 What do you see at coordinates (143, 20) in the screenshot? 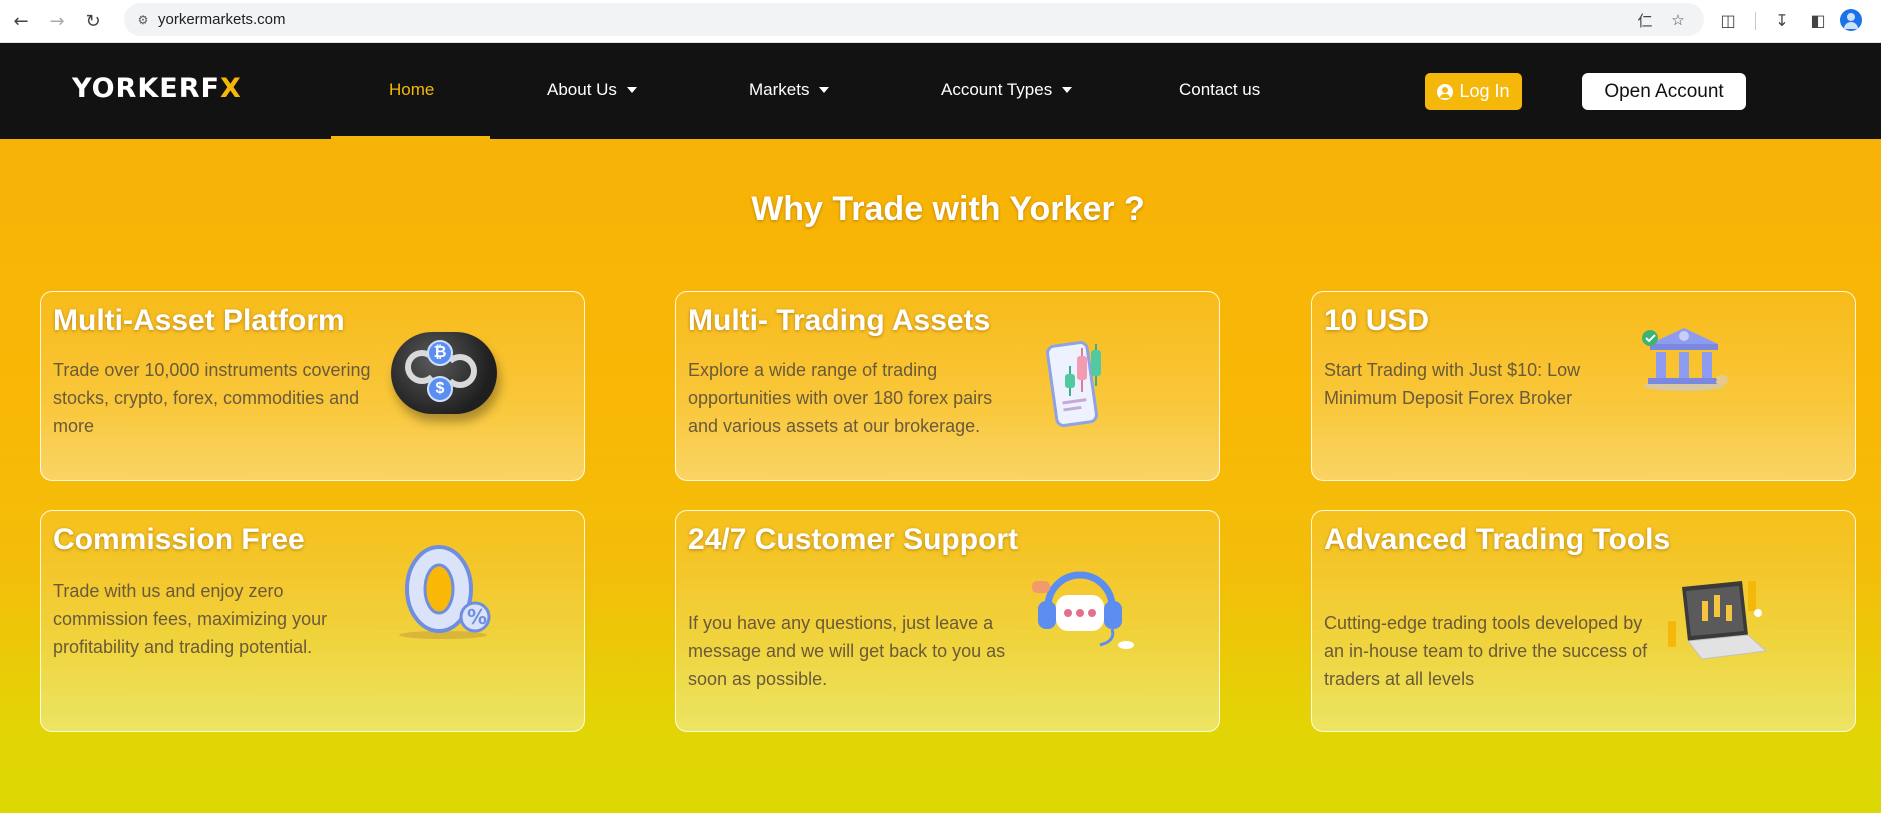
I see `site-settings-icon: ⚙` at bounding box center [143, 20].